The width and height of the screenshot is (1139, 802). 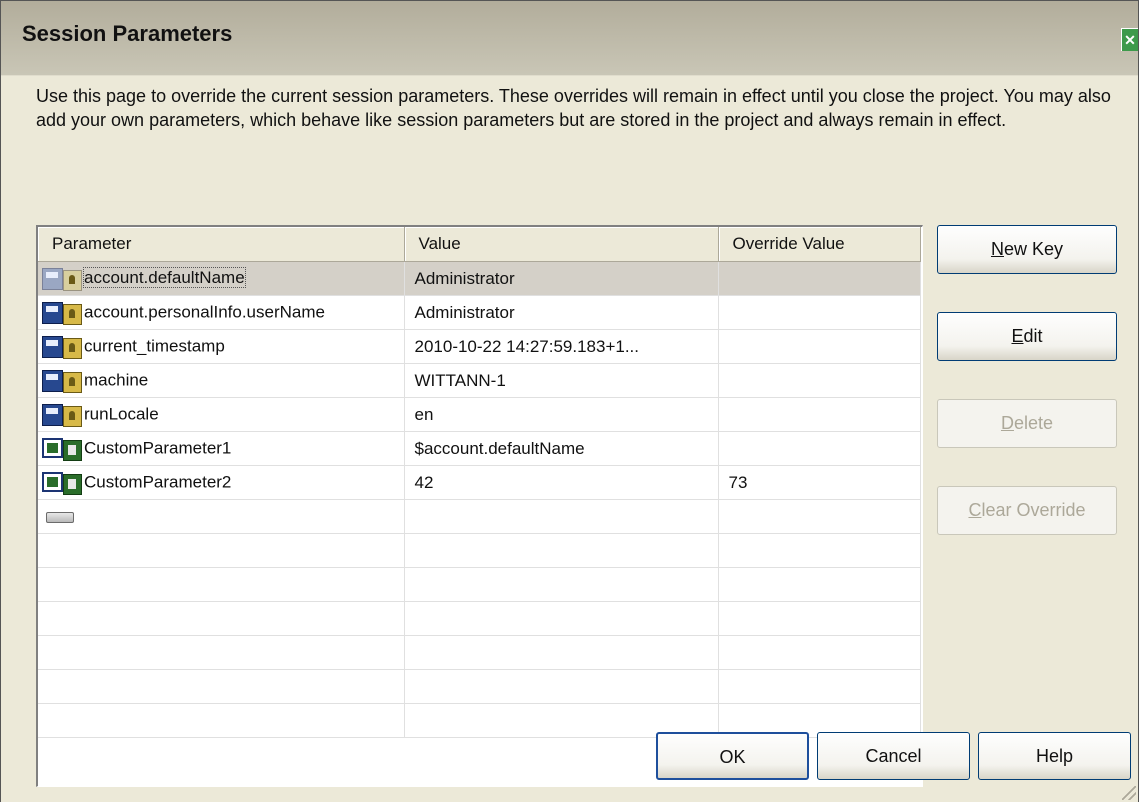 I want to click on parameter-value: $account.defaultName, so click(x=561, y=448).